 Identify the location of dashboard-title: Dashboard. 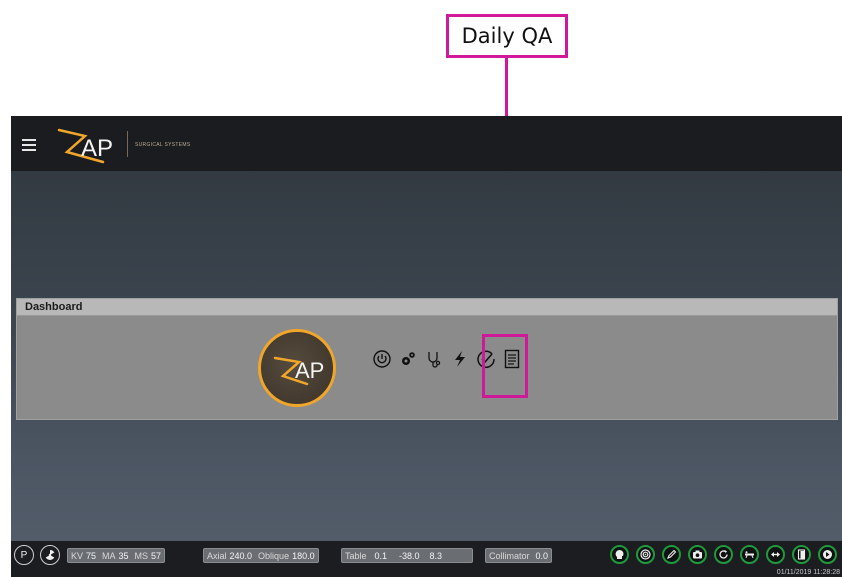
(427, 307).